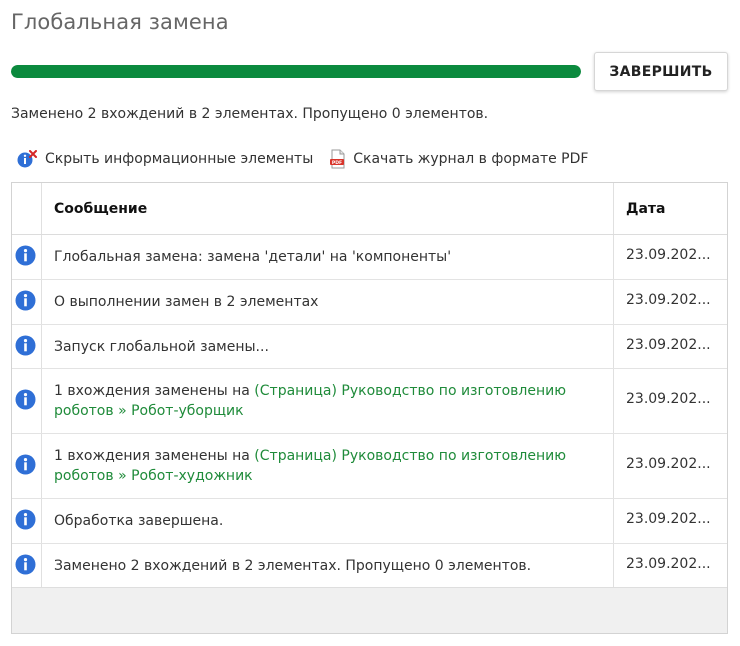 This screenshot has height=646, width=740. What do you see at coordinates (27, 208) in the screenshot?
I see `header-icon-column` at bounding box center [27, 208].